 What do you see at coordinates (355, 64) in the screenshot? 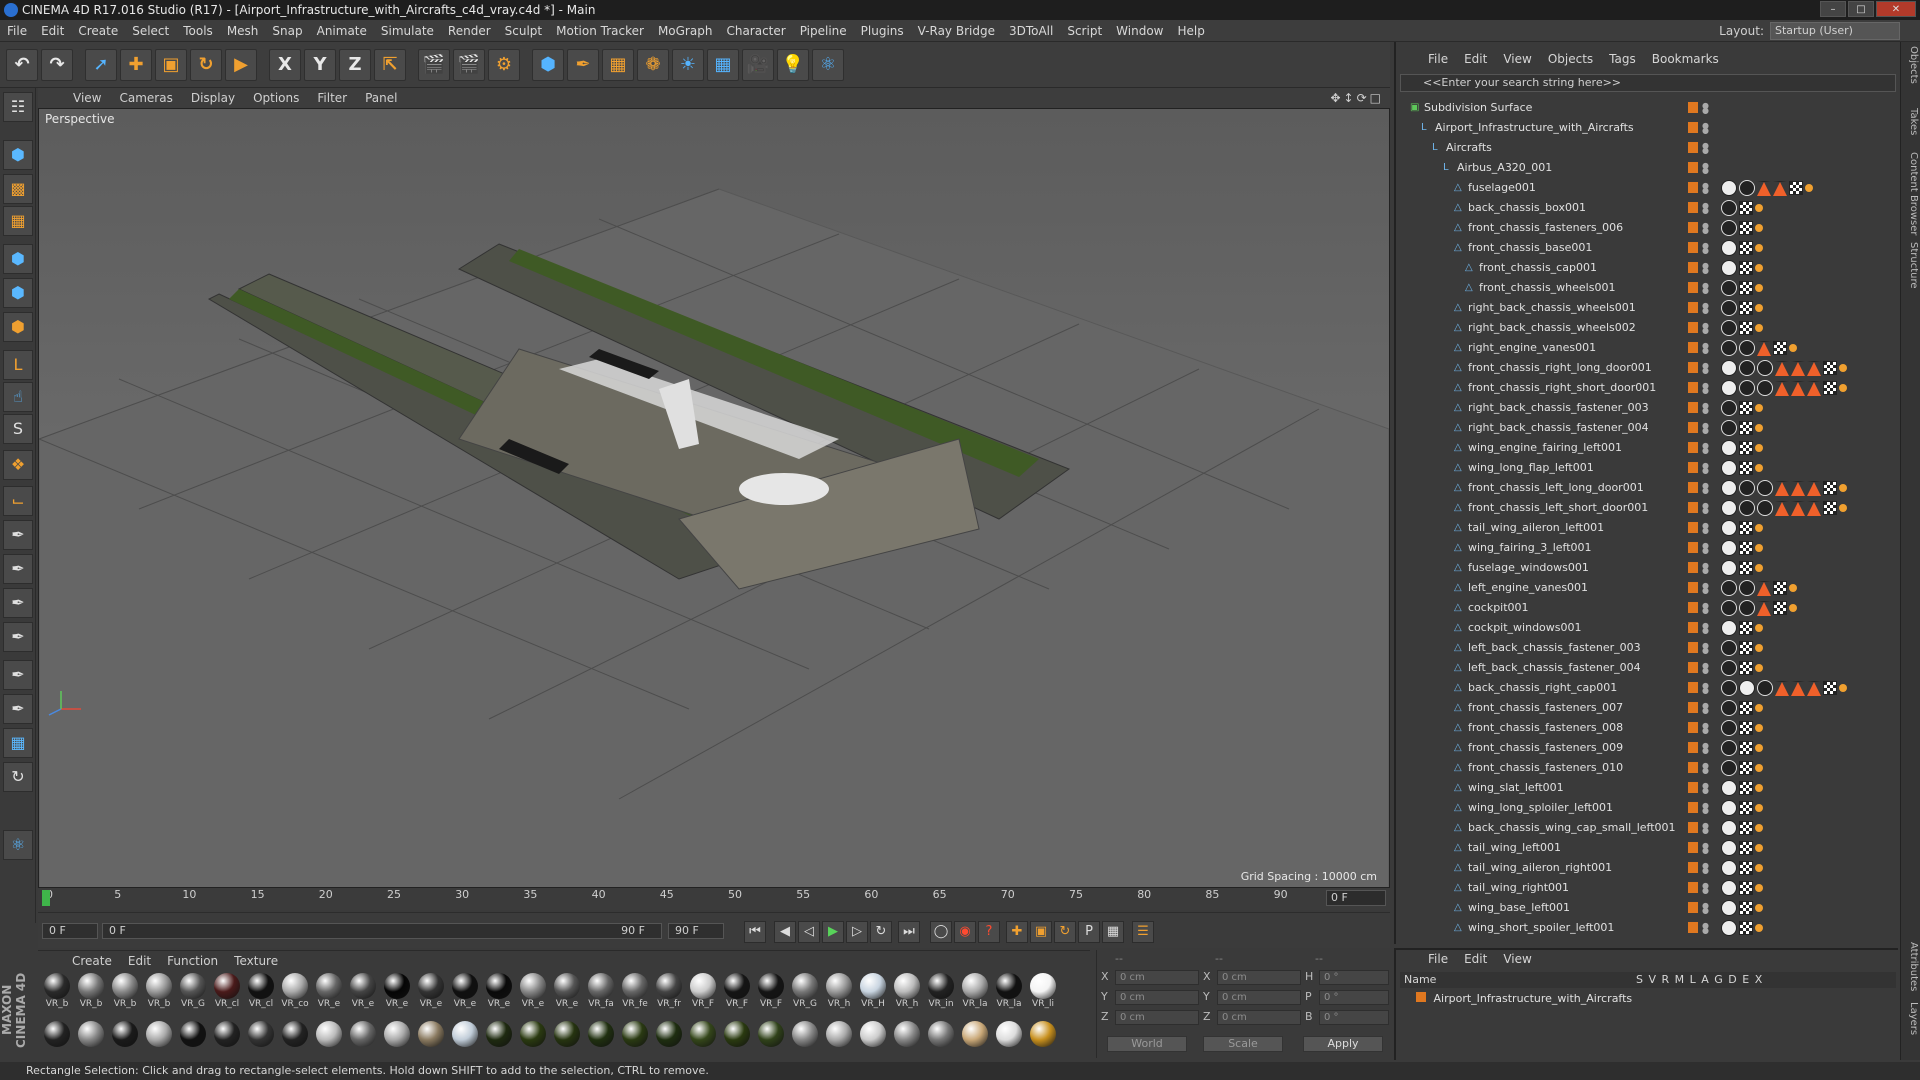
I see `z-axis-lock-icon: Z` at bounding box center [355, 64].